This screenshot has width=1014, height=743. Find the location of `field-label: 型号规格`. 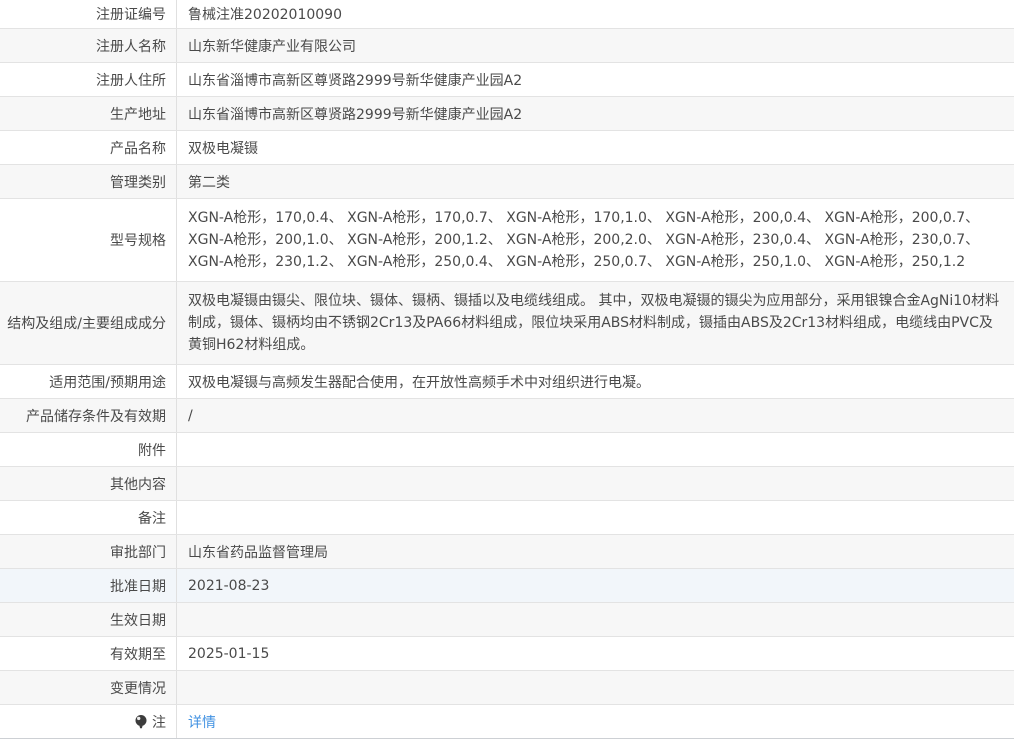

field-label: 型号规格 is located at coordinates (88, 240).